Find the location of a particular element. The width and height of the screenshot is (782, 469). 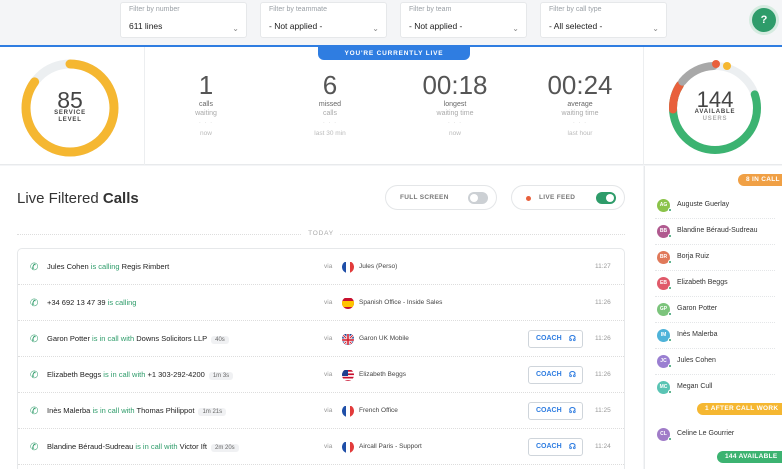

call-target: +1 303-292-4200 is located at coordinates (176, 374).